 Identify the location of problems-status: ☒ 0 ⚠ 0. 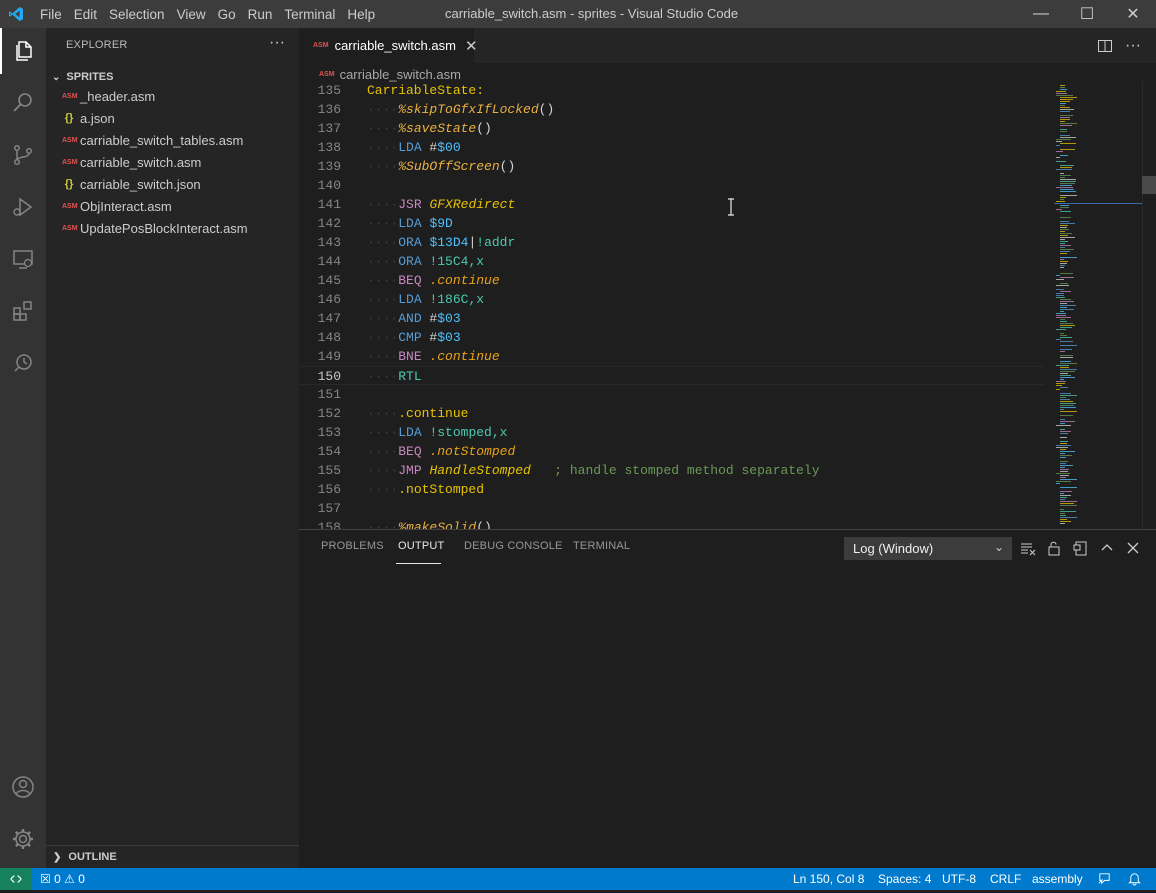
(62, 879).